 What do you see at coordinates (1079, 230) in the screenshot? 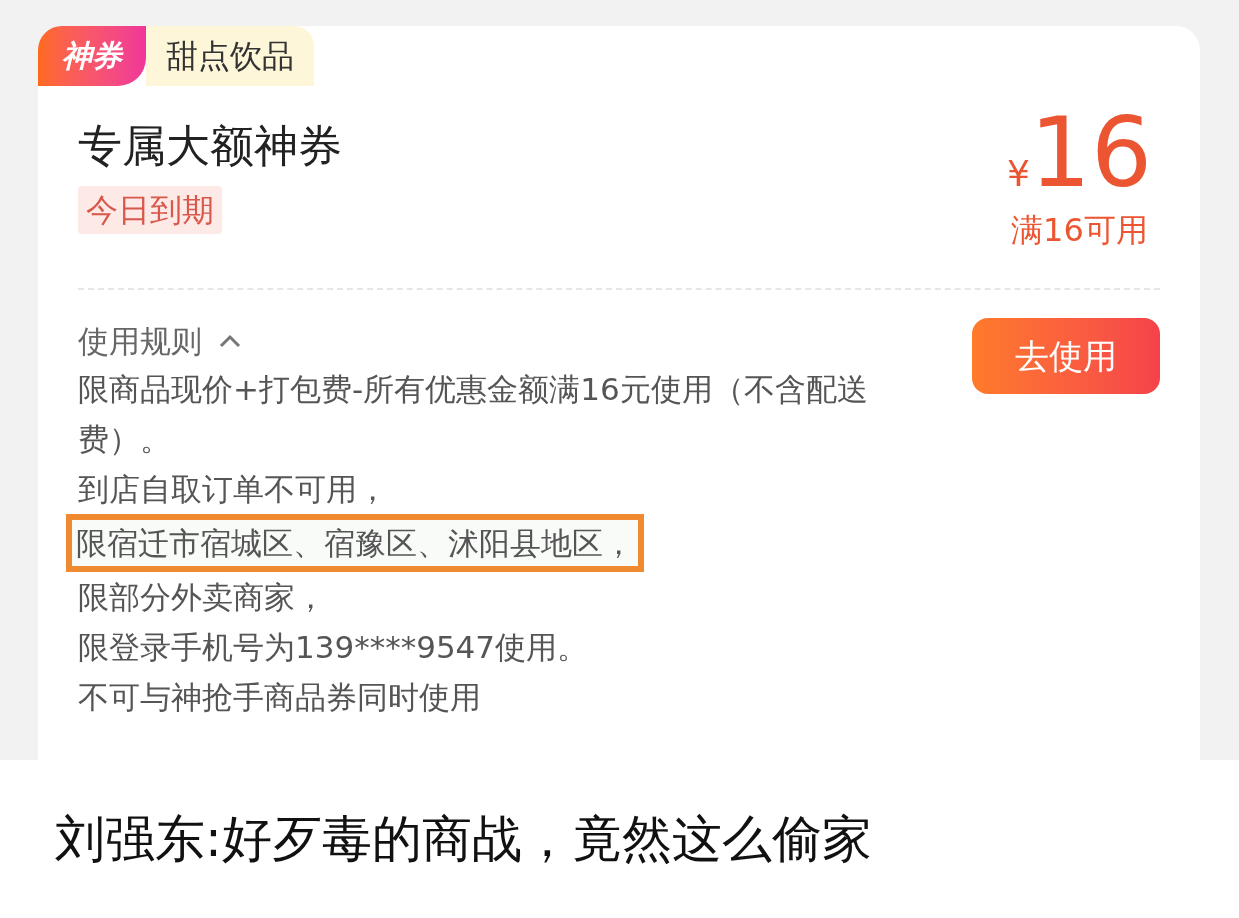
I see `usage-condition: 满16可用` at bounding box center [1079, 230].